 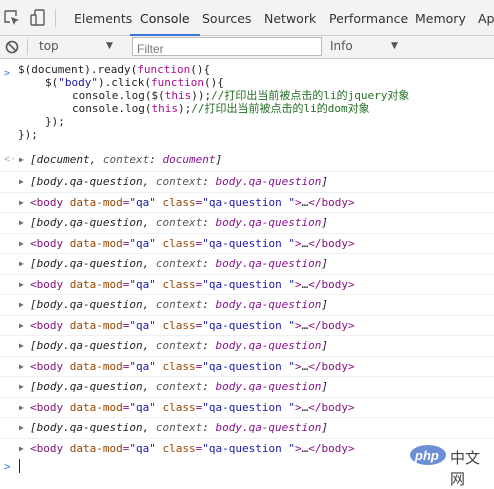 I want to click on context-select-value: top, so click(x=49, y=46).